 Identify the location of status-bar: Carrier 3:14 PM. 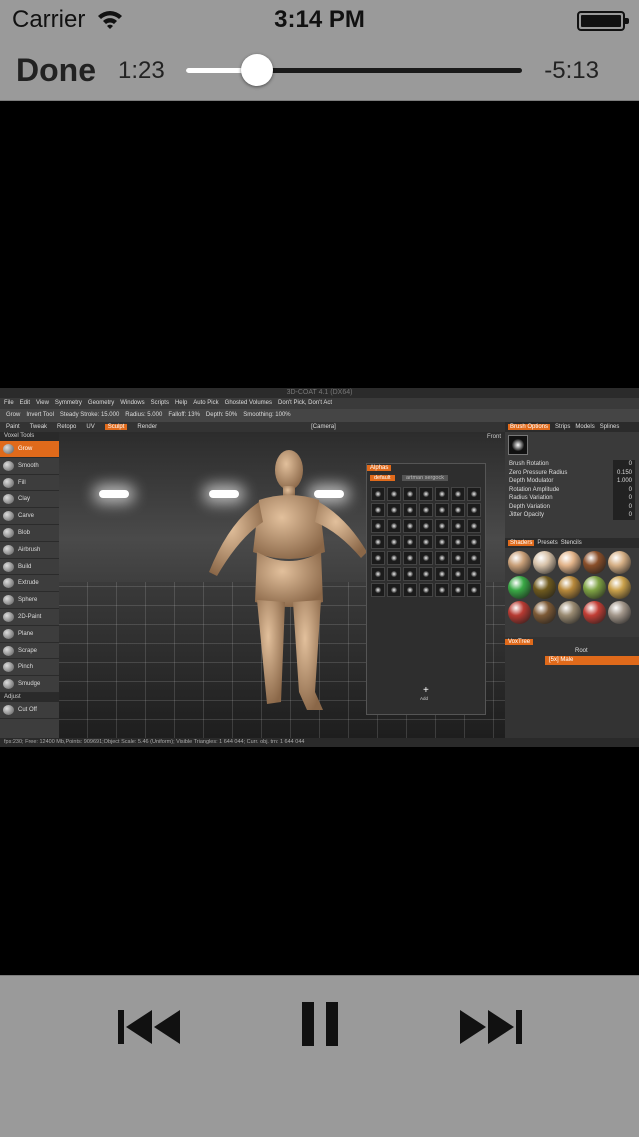
(319, 21).